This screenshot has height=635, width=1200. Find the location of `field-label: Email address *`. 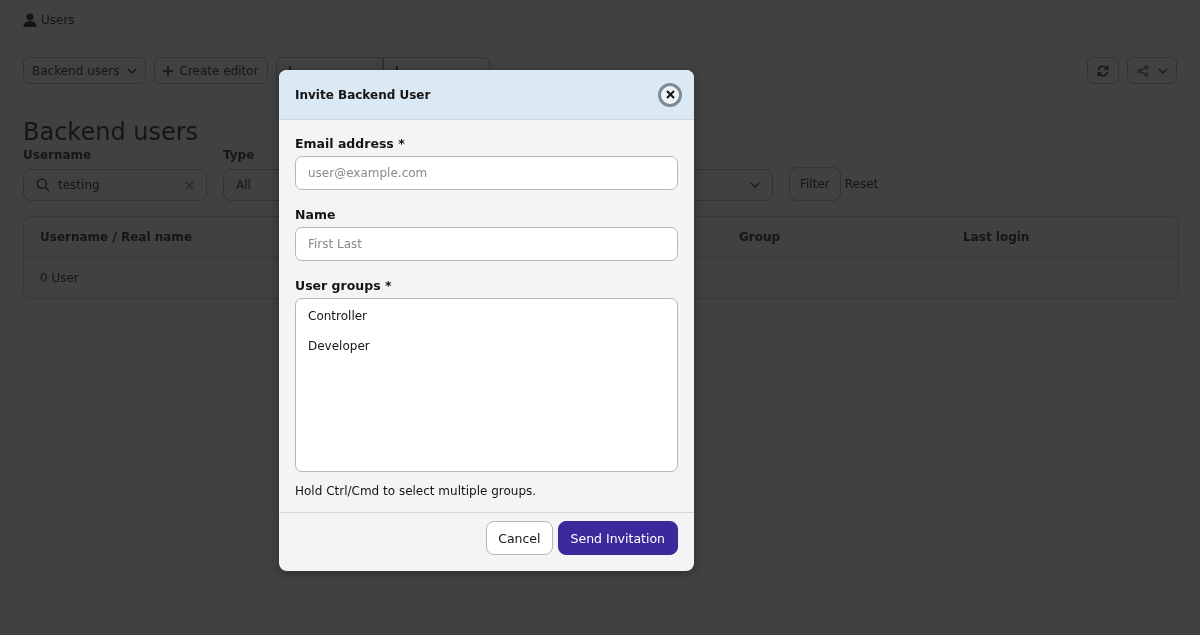

field-label: Email address * is located at coordinates (350, 143).